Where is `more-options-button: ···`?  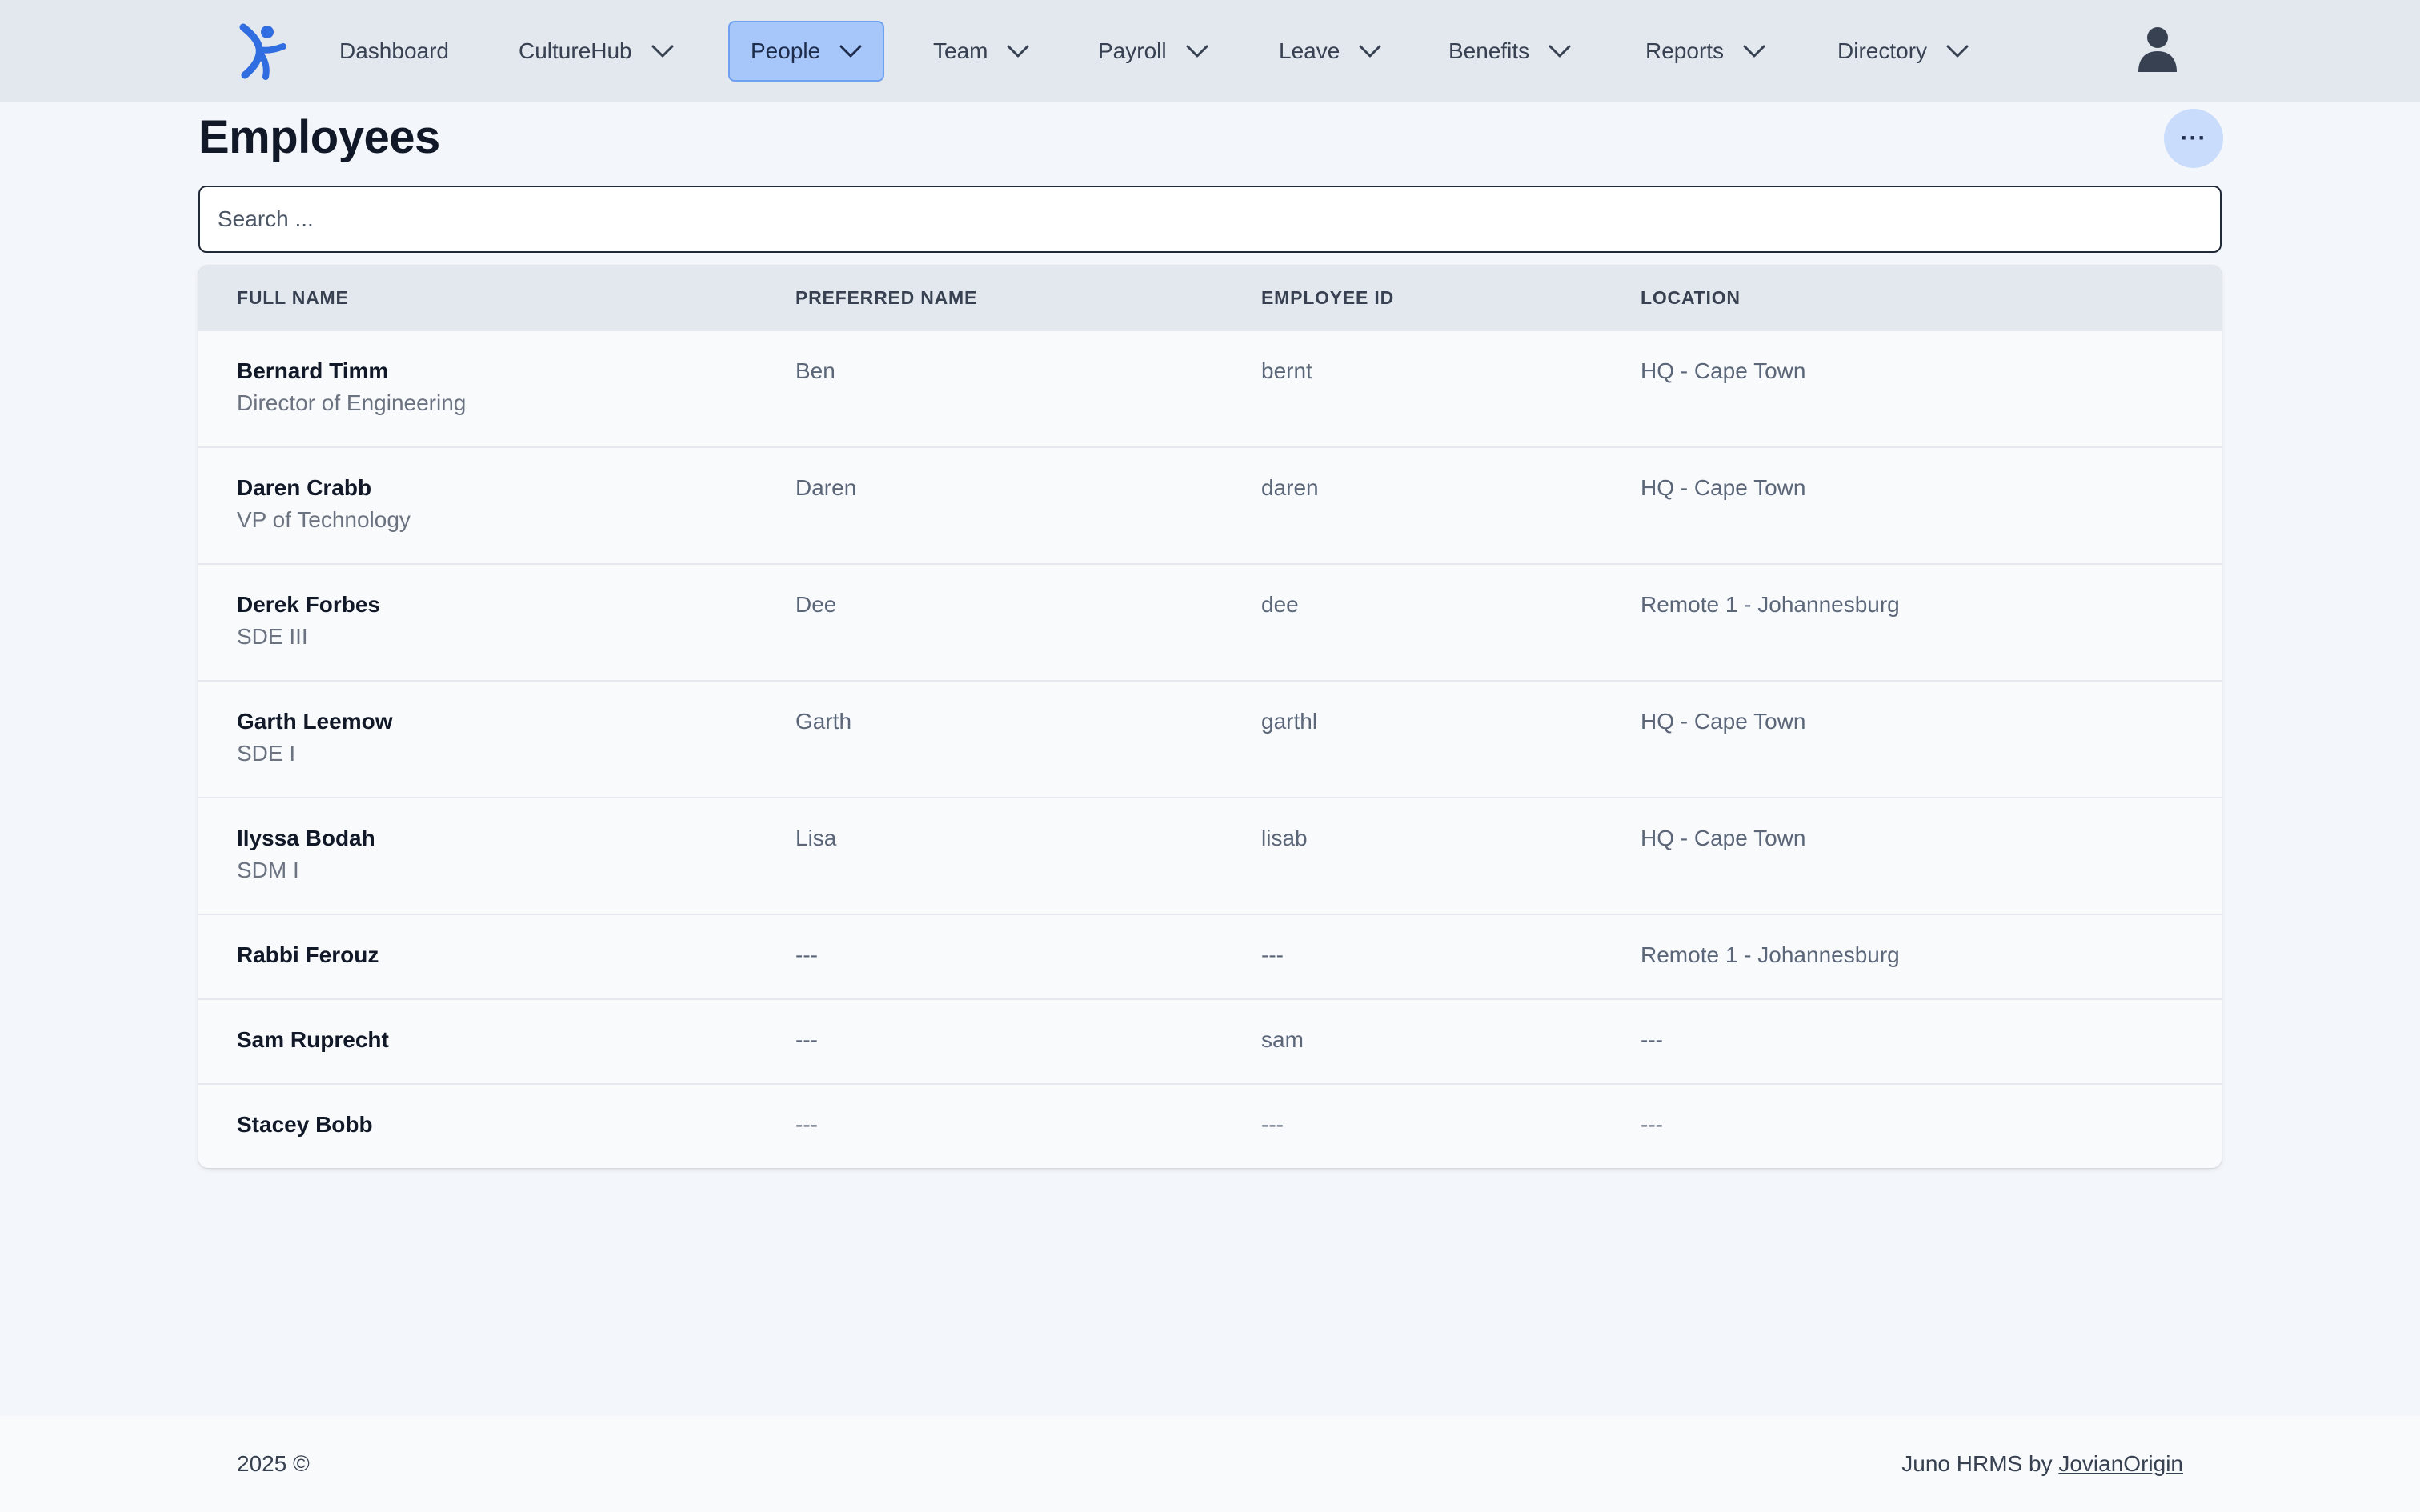
more-options-button: ··· is located at coordinates (2193, 138).